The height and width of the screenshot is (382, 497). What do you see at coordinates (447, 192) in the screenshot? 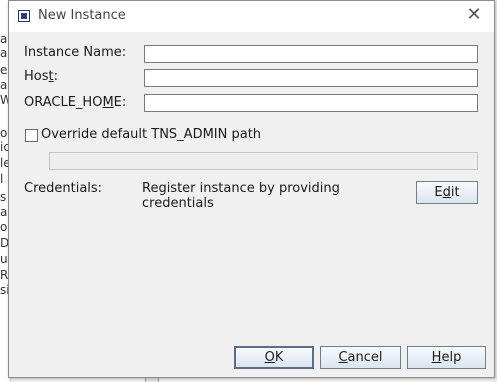
I see `edit-credentials-button: Edit` at bounding box center [447, 192].